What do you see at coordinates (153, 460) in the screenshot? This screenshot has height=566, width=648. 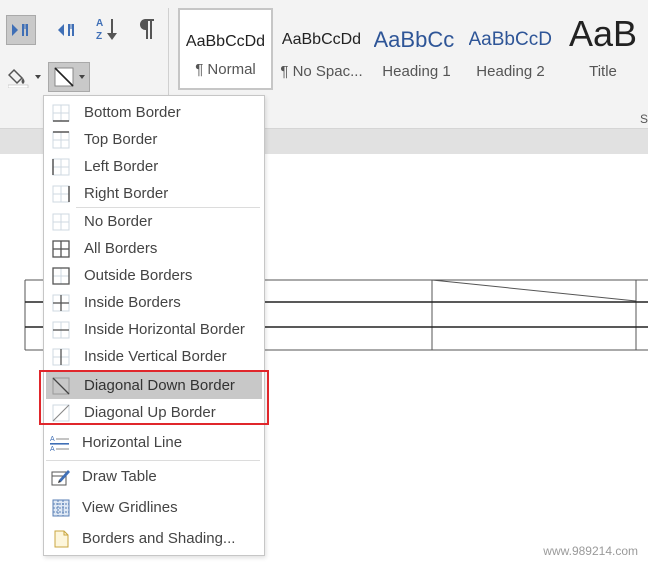 I see `menu-separator` at bounding box center [153, 460].